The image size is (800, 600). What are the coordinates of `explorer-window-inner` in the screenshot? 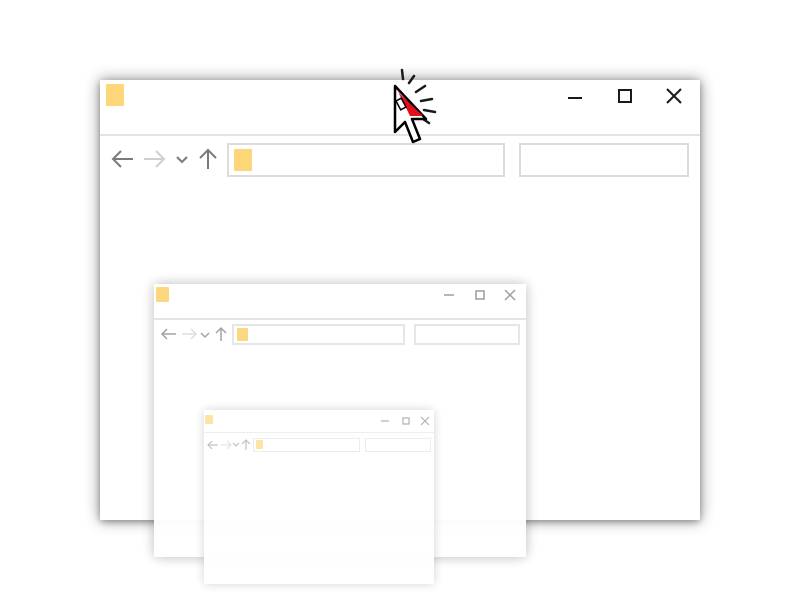 It's located at (319, 497).